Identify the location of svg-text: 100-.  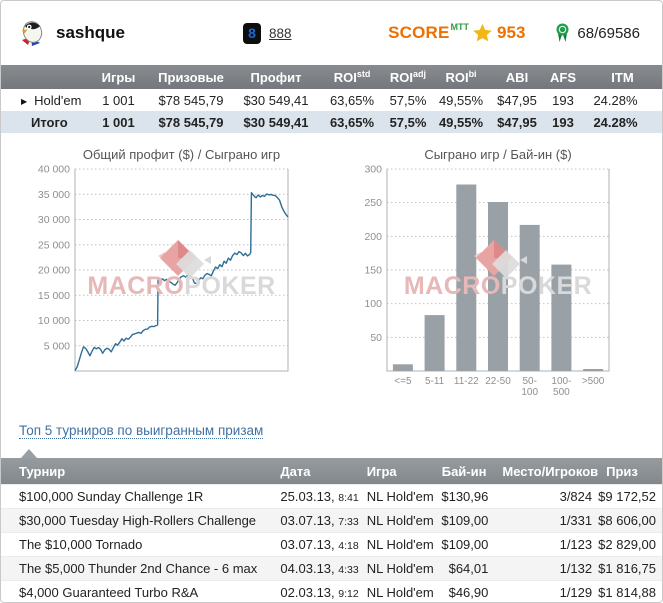
(561, 381).